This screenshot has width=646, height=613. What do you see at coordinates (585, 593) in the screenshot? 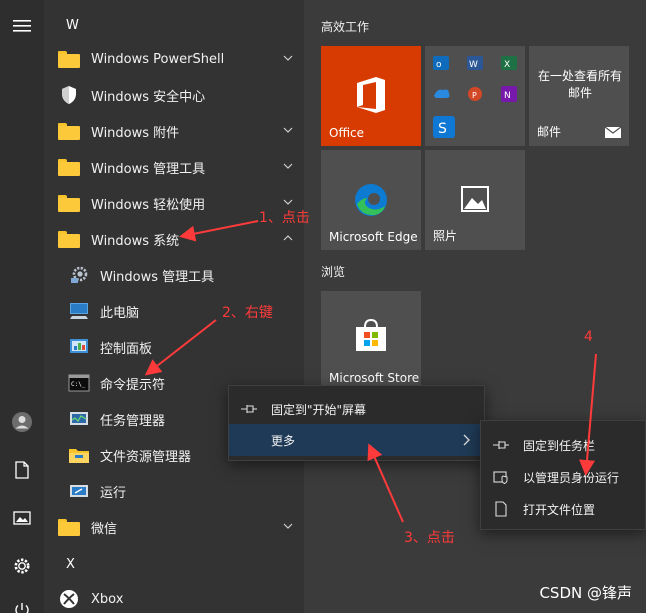
I see `watermark: CSDN @锋声` at bounding box center [585, 593].